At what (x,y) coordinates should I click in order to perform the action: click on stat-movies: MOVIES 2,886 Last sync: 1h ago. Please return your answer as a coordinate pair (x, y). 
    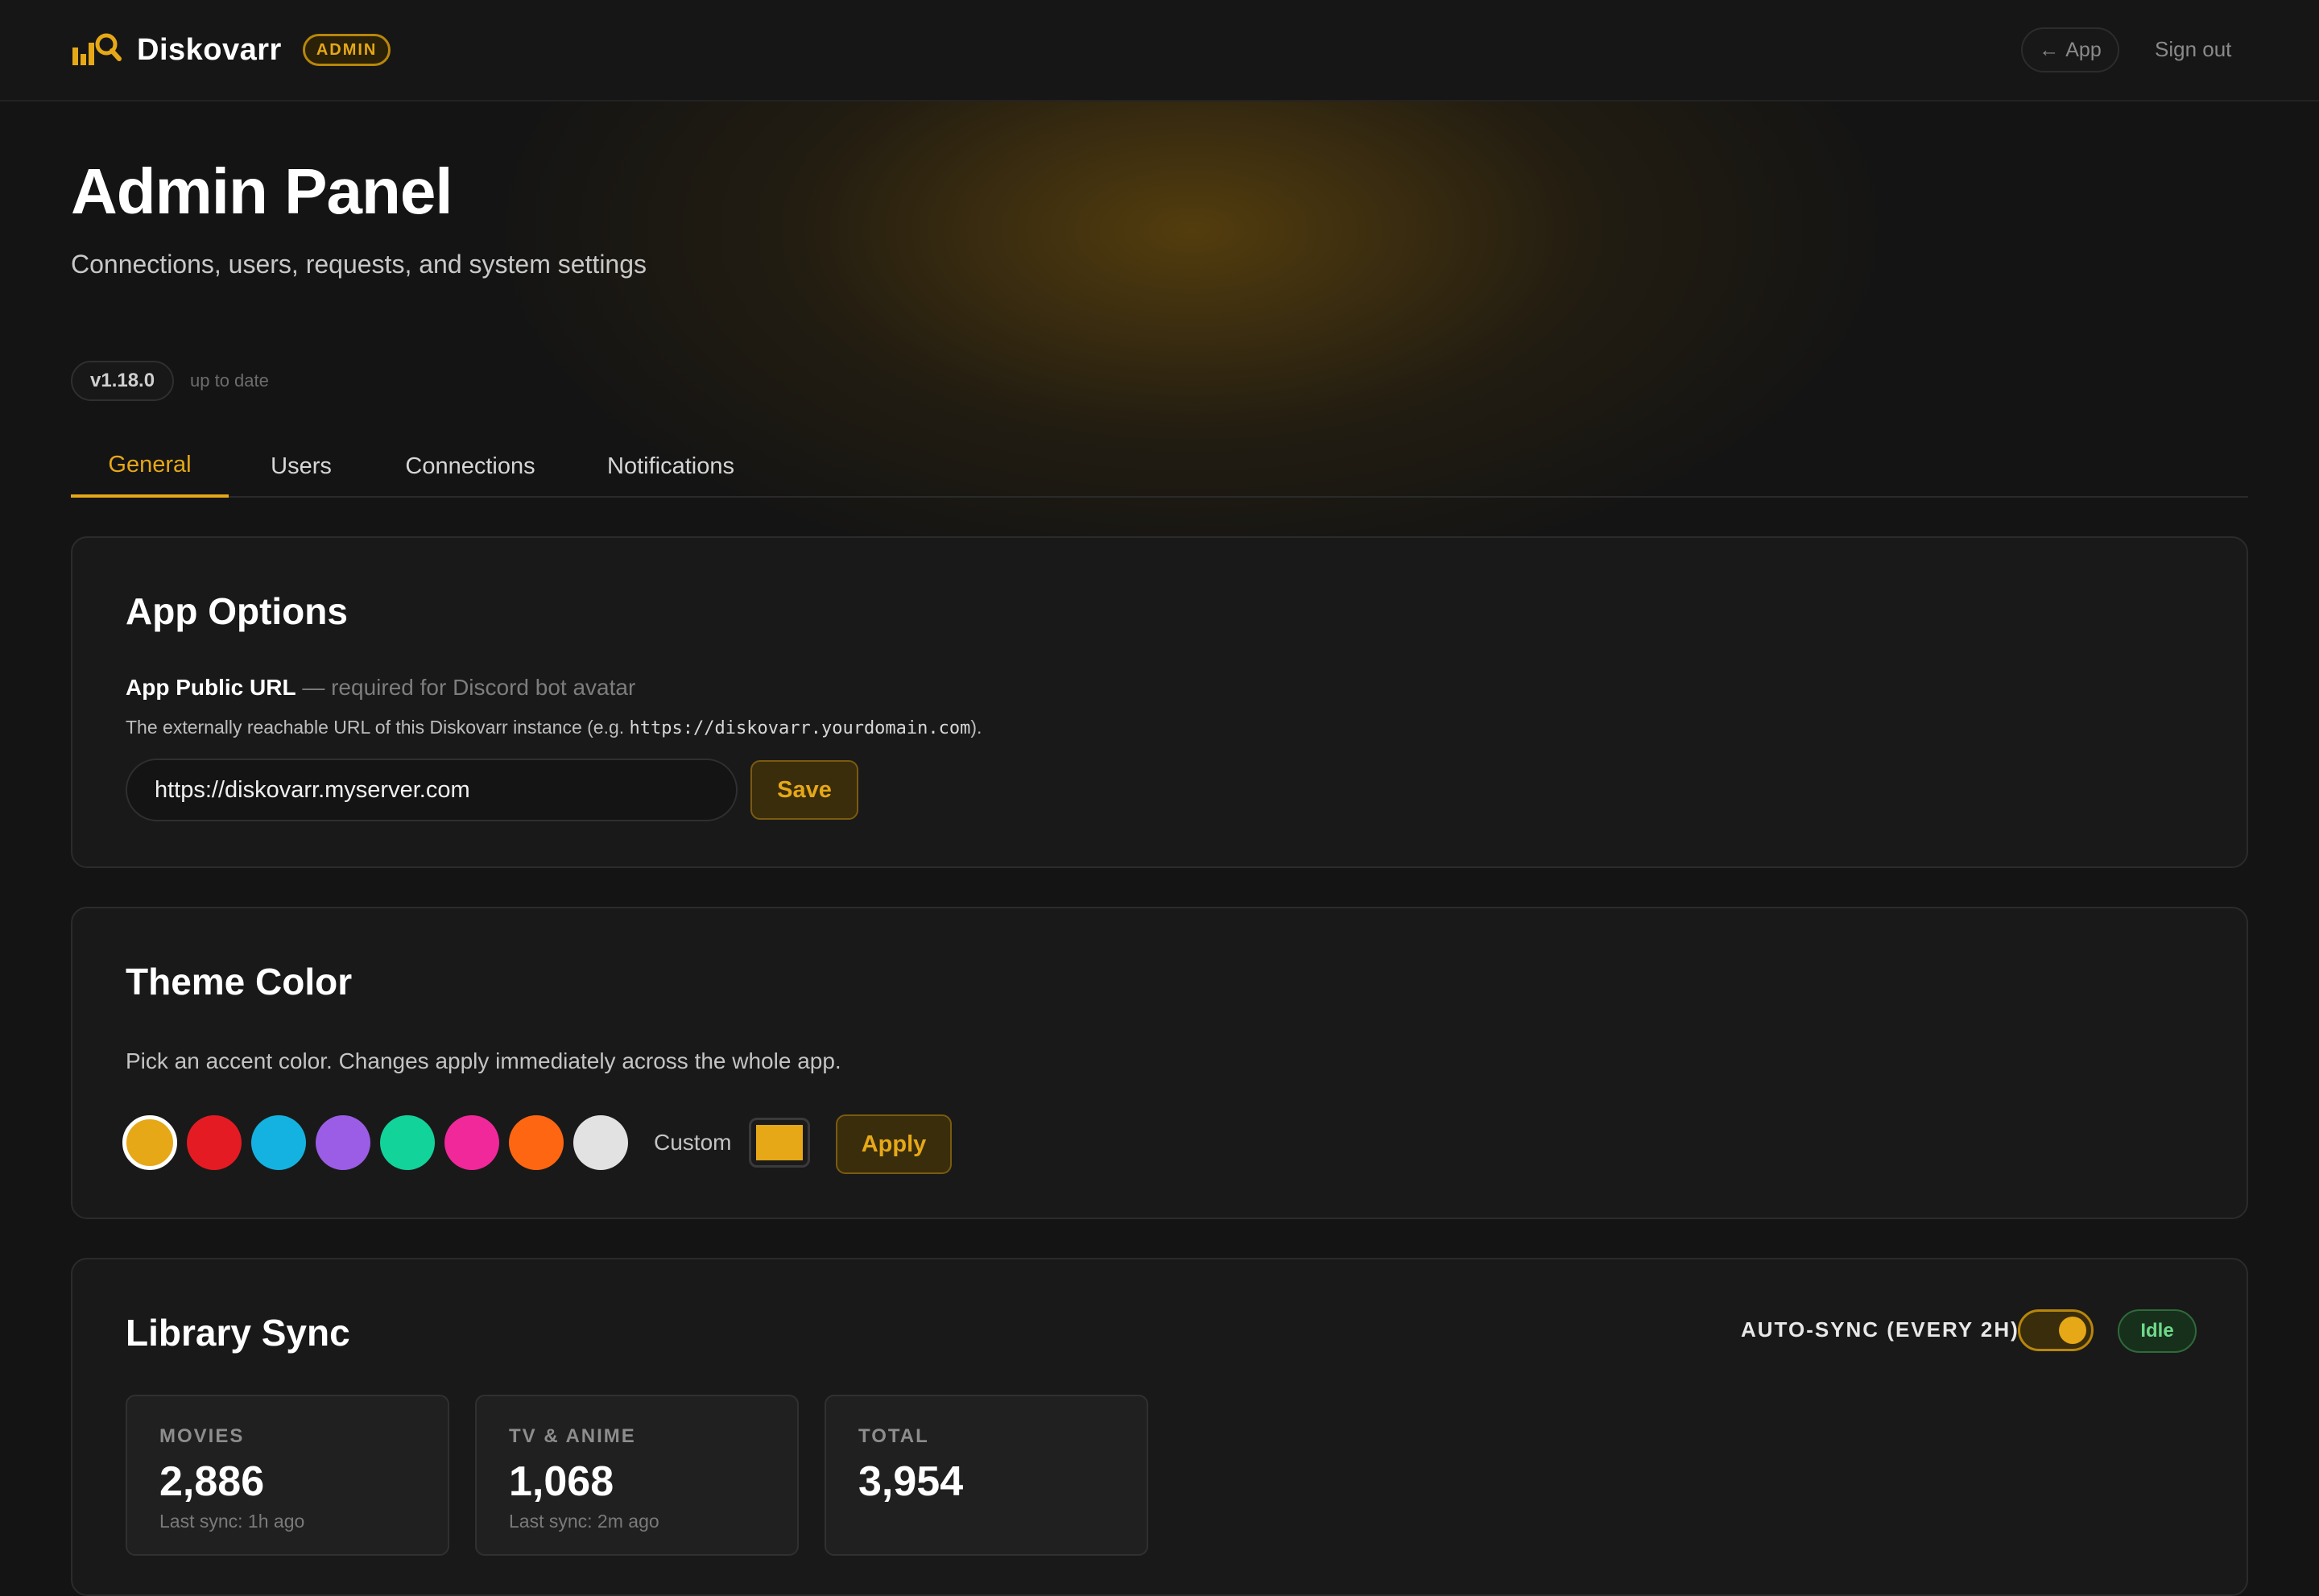
    Looking at the image, I should click on (287, 1475).